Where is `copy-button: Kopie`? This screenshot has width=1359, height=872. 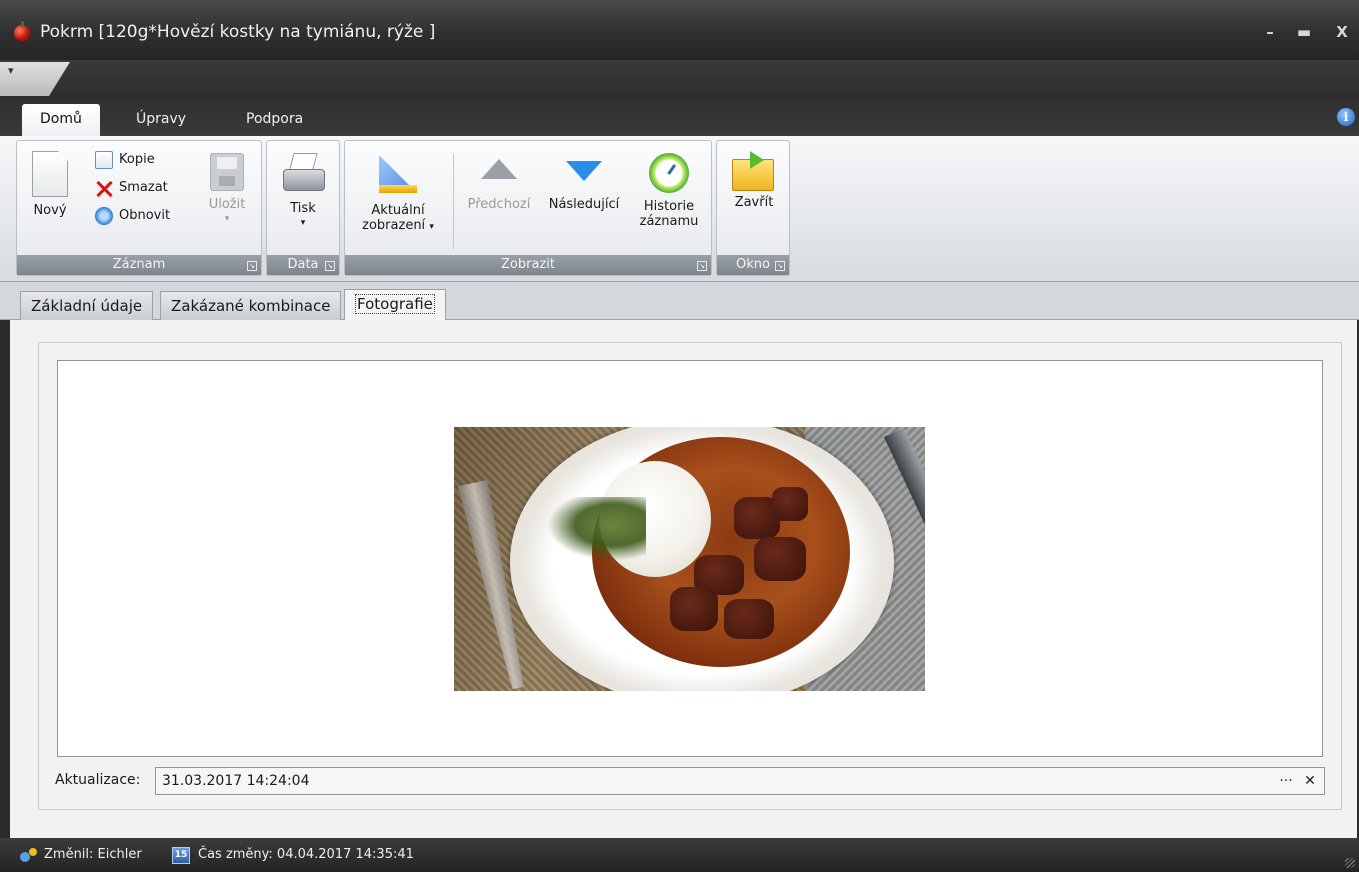
copy-button: Kopie is located at coordinates (125, 160).